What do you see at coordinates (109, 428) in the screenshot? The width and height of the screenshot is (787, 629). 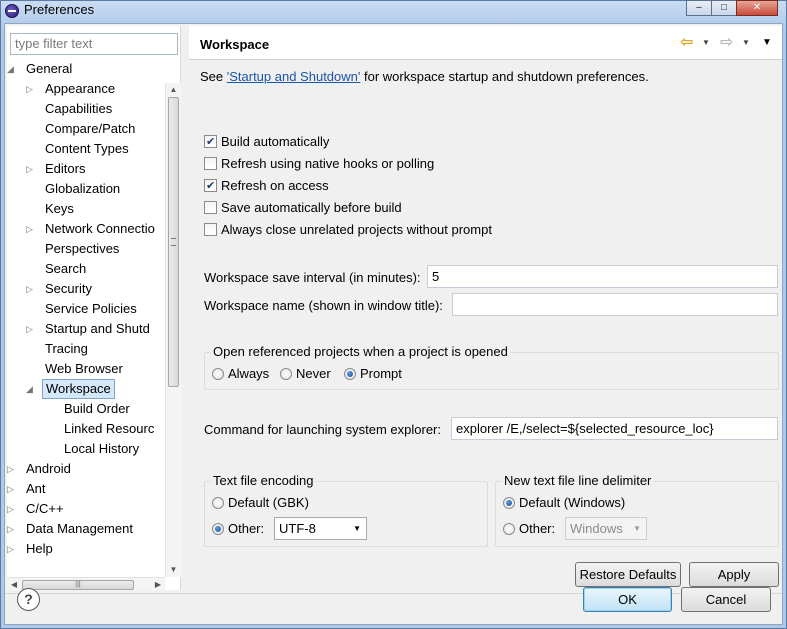 I see `tree-item-label: Linked Resourc` at bounding box center [109, 428].